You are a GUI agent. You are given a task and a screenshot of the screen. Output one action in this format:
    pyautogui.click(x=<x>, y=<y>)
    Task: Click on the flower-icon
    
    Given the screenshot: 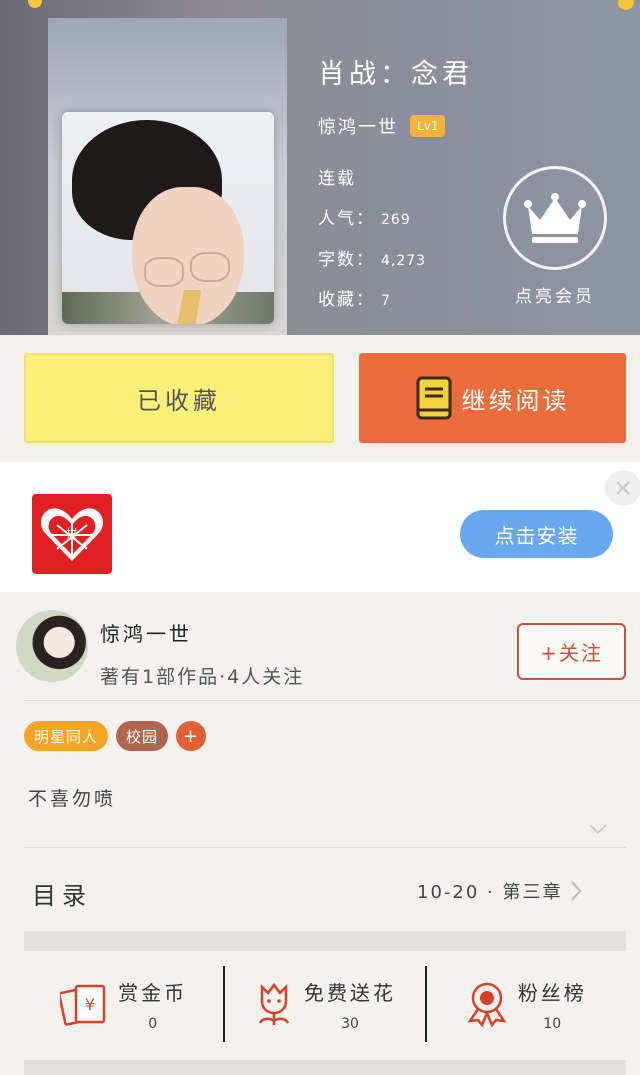 What is the action you would take?
    pyautogui.click(x=274, y=1003)
    